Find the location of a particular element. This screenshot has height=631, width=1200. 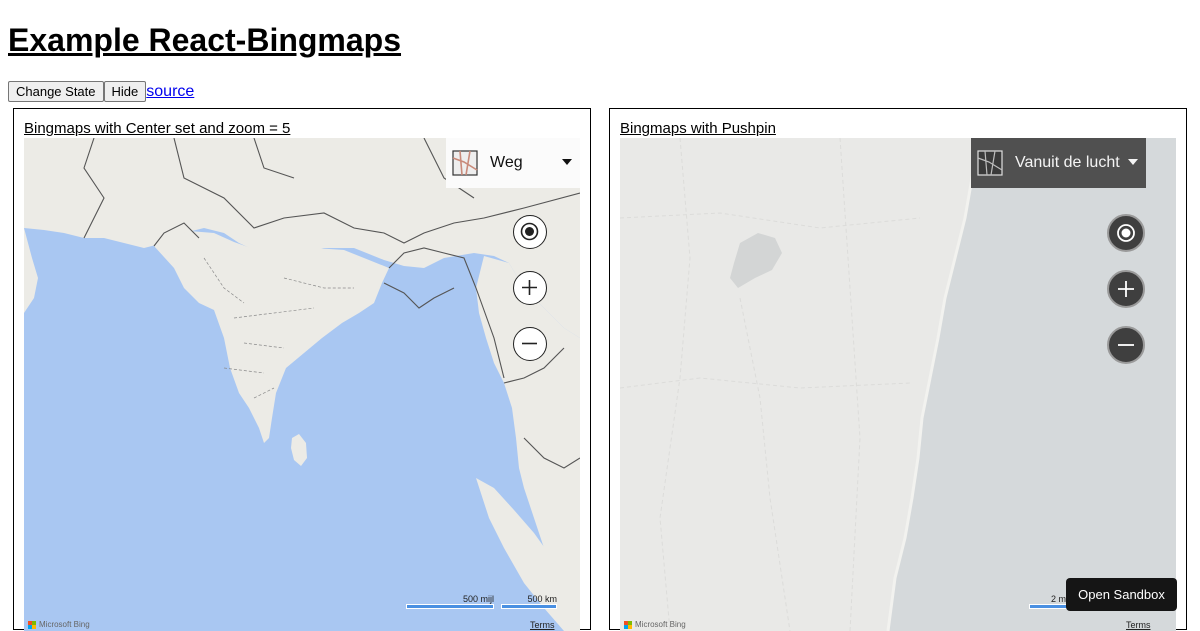

toolbar: Change State Hide source is located at coordinates (101, 91).